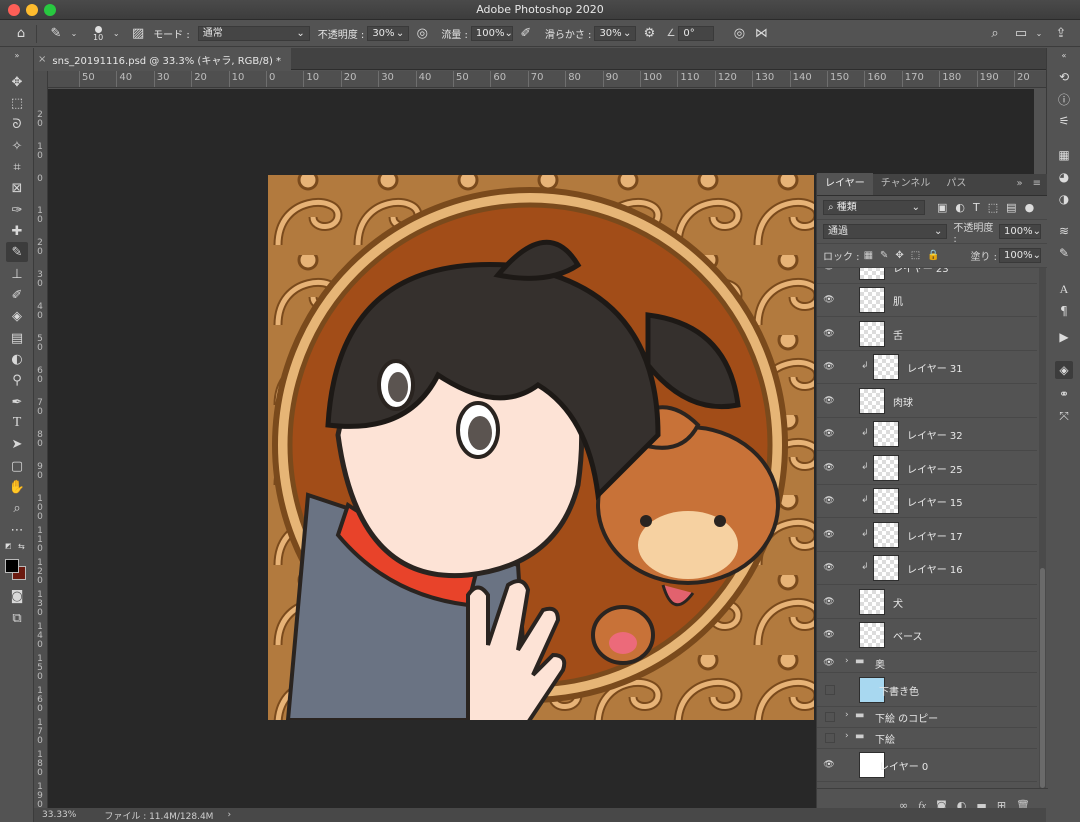  What do you see at coordinates (956, 184) in the screenshot?
I see `tab-paths: パス` at bounding box center [956, 184].